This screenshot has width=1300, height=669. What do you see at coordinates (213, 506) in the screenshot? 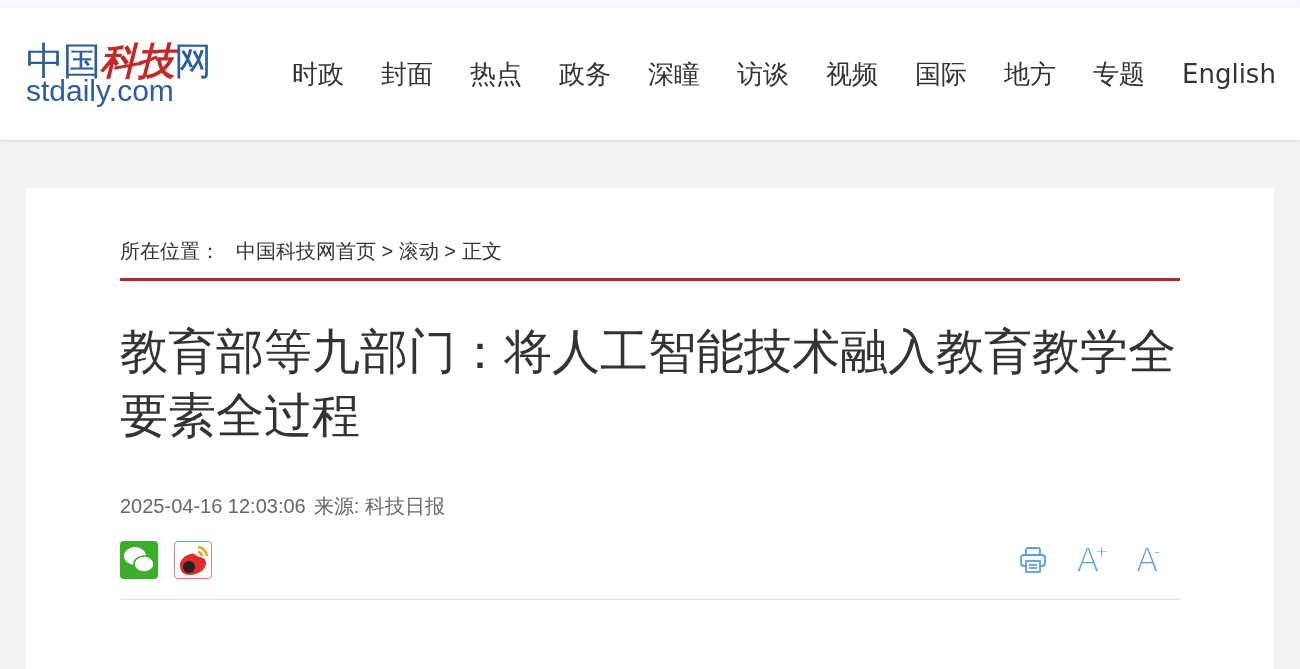
I see `publish-date: 2025-04-16 12:03:06` at bounding box center [213, 506].